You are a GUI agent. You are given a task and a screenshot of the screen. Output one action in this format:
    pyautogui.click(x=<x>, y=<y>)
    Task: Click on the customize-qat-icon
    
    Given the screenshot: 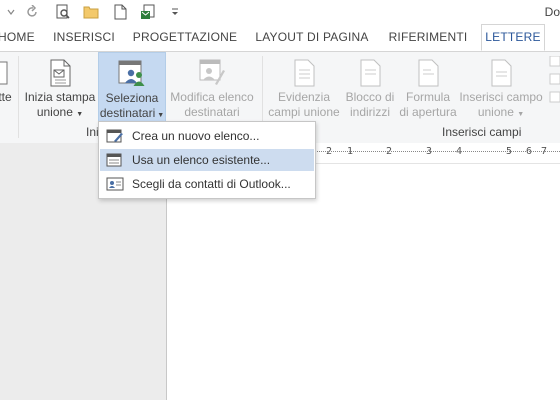 What is the action you would take?
    pyautogui.click(x=175, y=12)
    